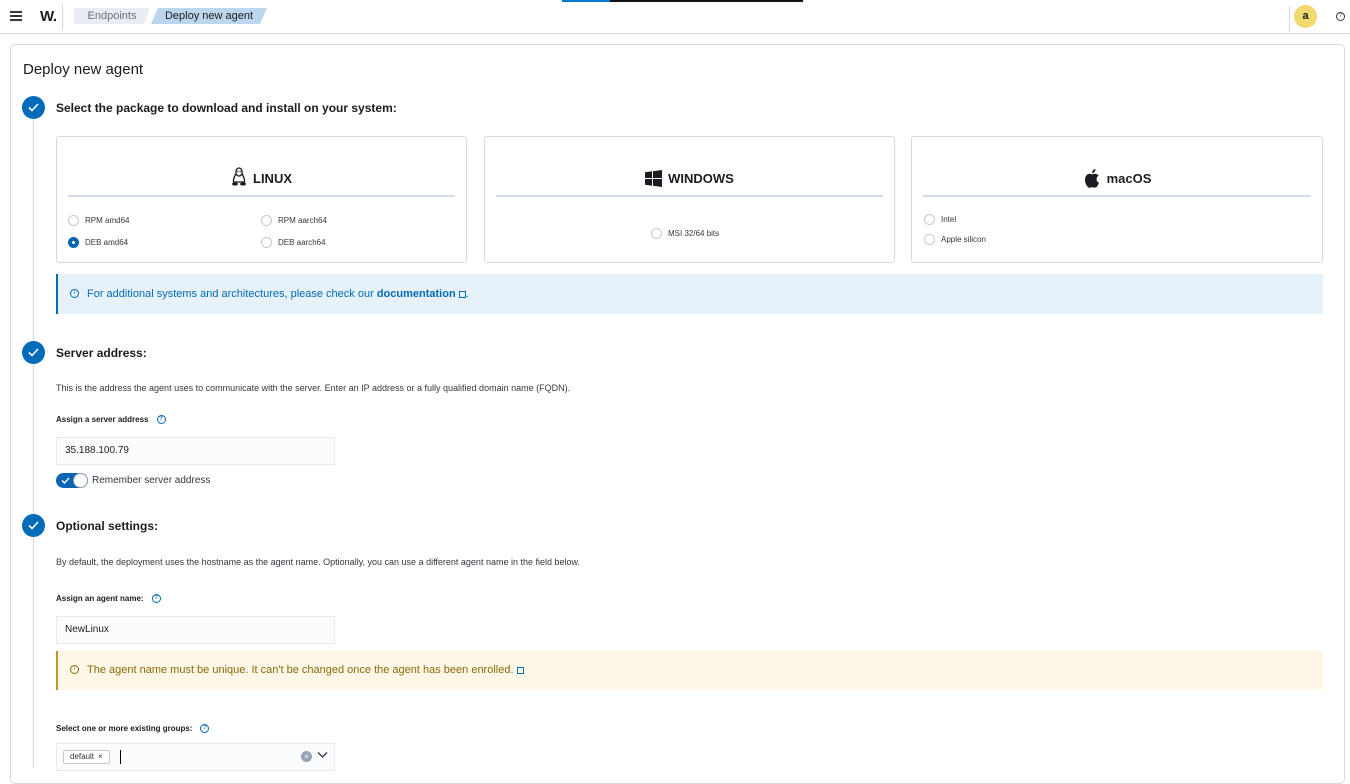 The height and width of the screenshot is (784, 1350). I want to click on macos-title: macOS, so click(1129, 178).